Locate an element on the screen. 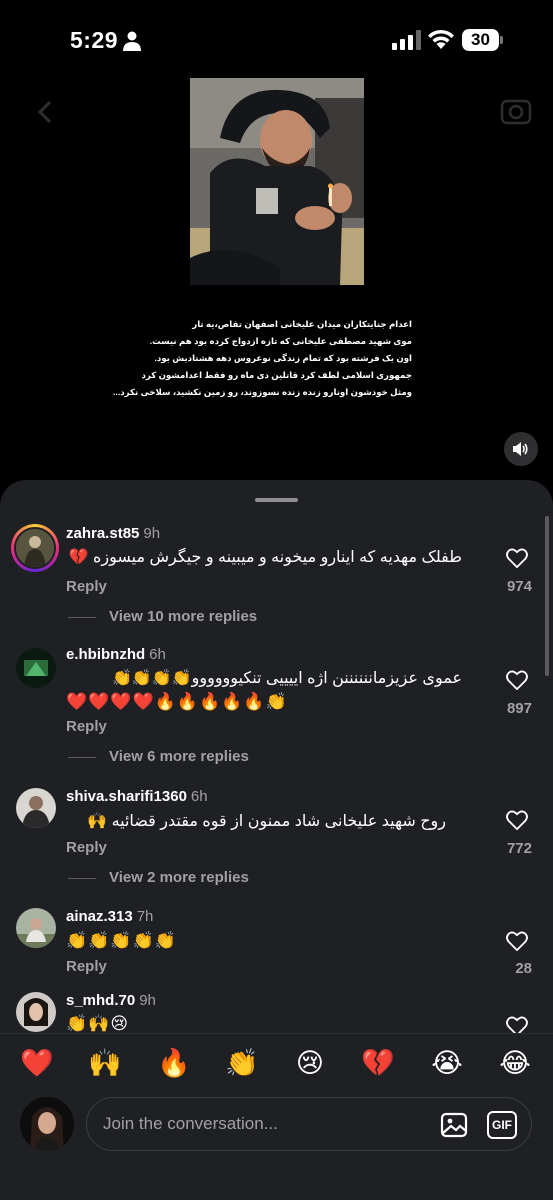  comment-emoji-line: 👏👏👏👏👏 is located at coordinates (121, 940).